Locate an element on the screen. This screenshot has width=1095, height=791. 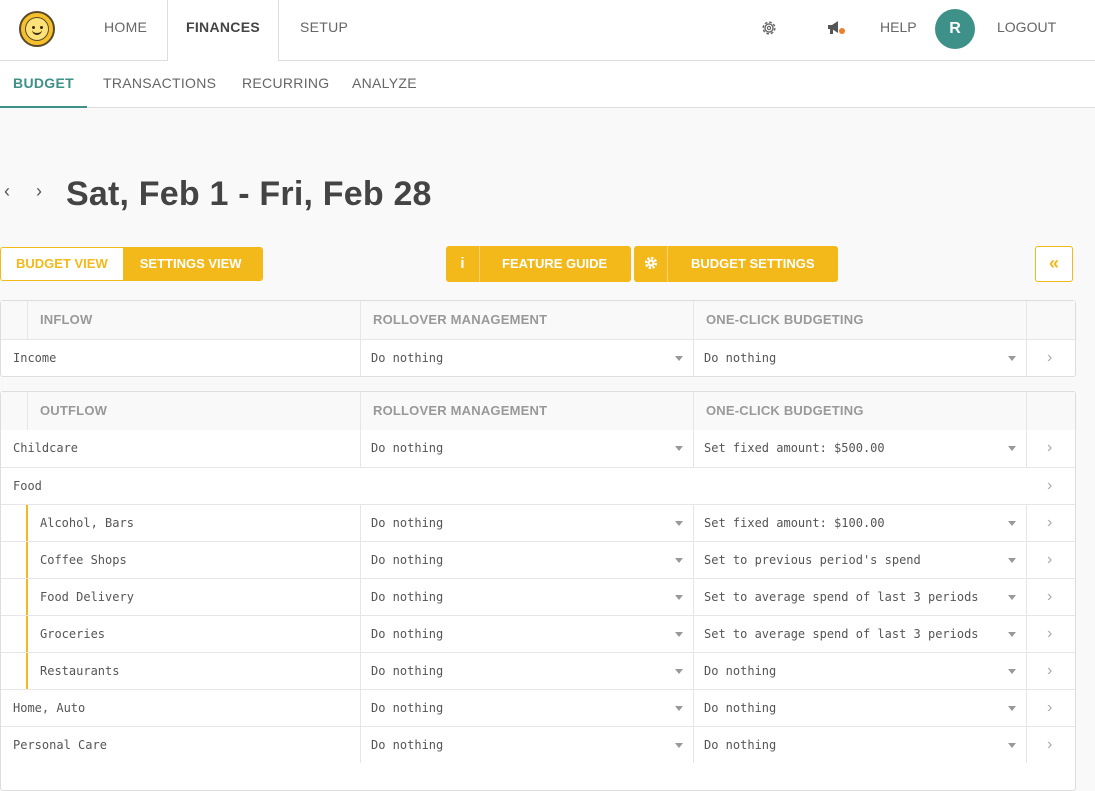
next-period-icon: › is located at coordinates (41, 191).